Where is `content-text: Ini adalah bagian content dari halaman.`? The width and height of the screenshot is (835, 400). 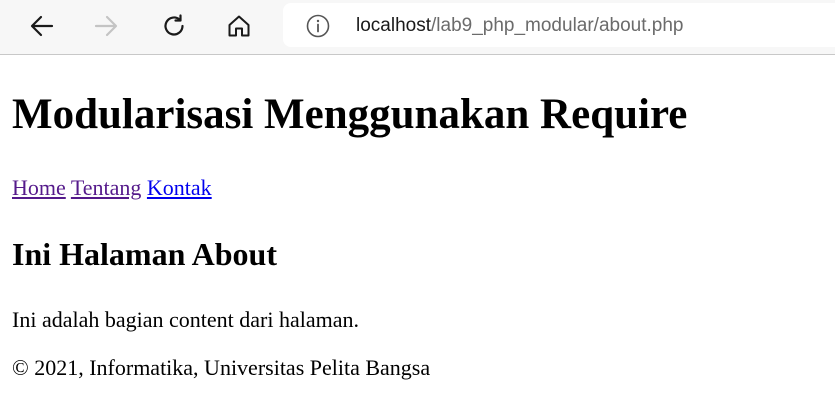
content-text: Ini adalah bagian content dari halaman. is located at coordinates (185, 319).